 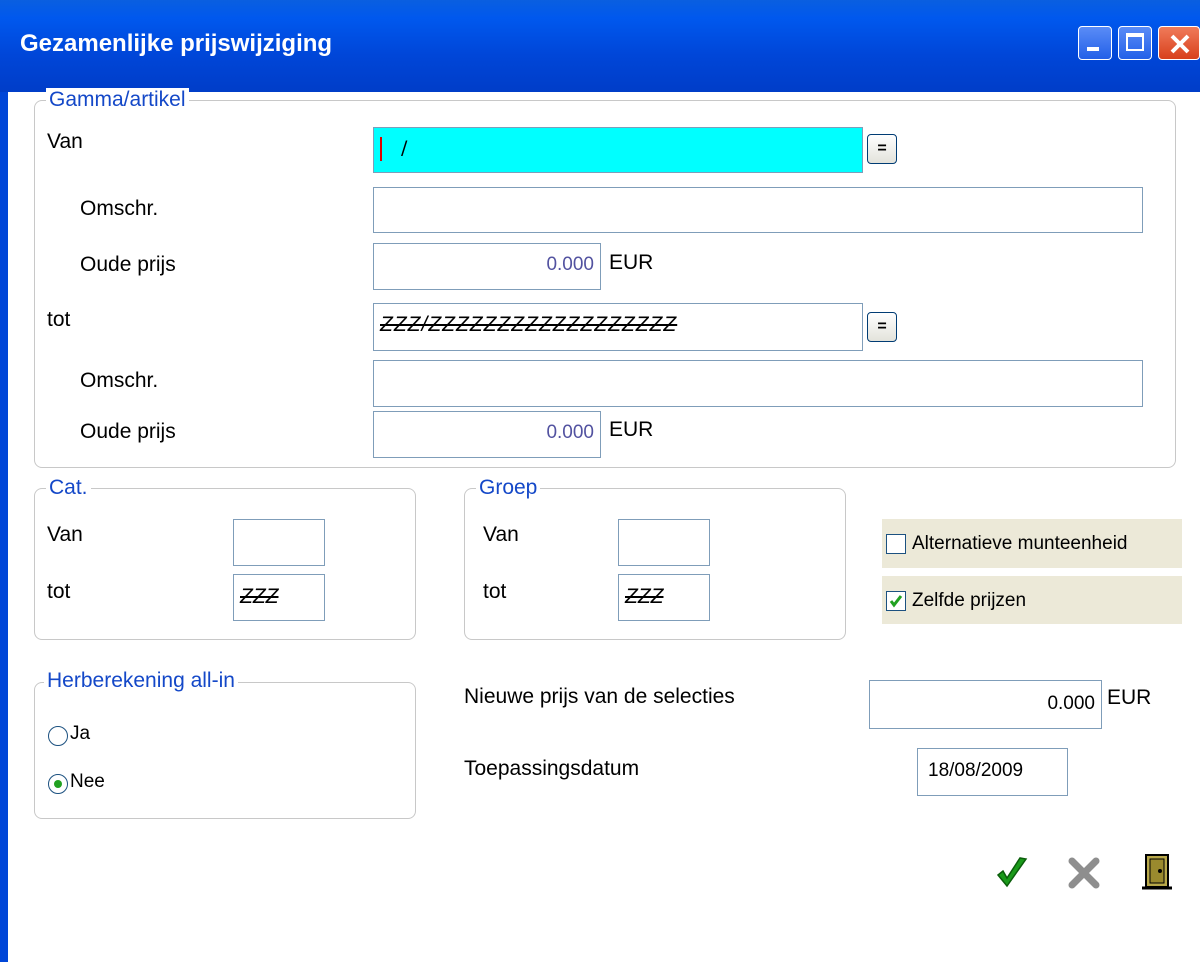 What do you see at coordinates (985, 704) in the screenshot?
I see `new-price-input: 0.000` at bounding box center [985, 704].